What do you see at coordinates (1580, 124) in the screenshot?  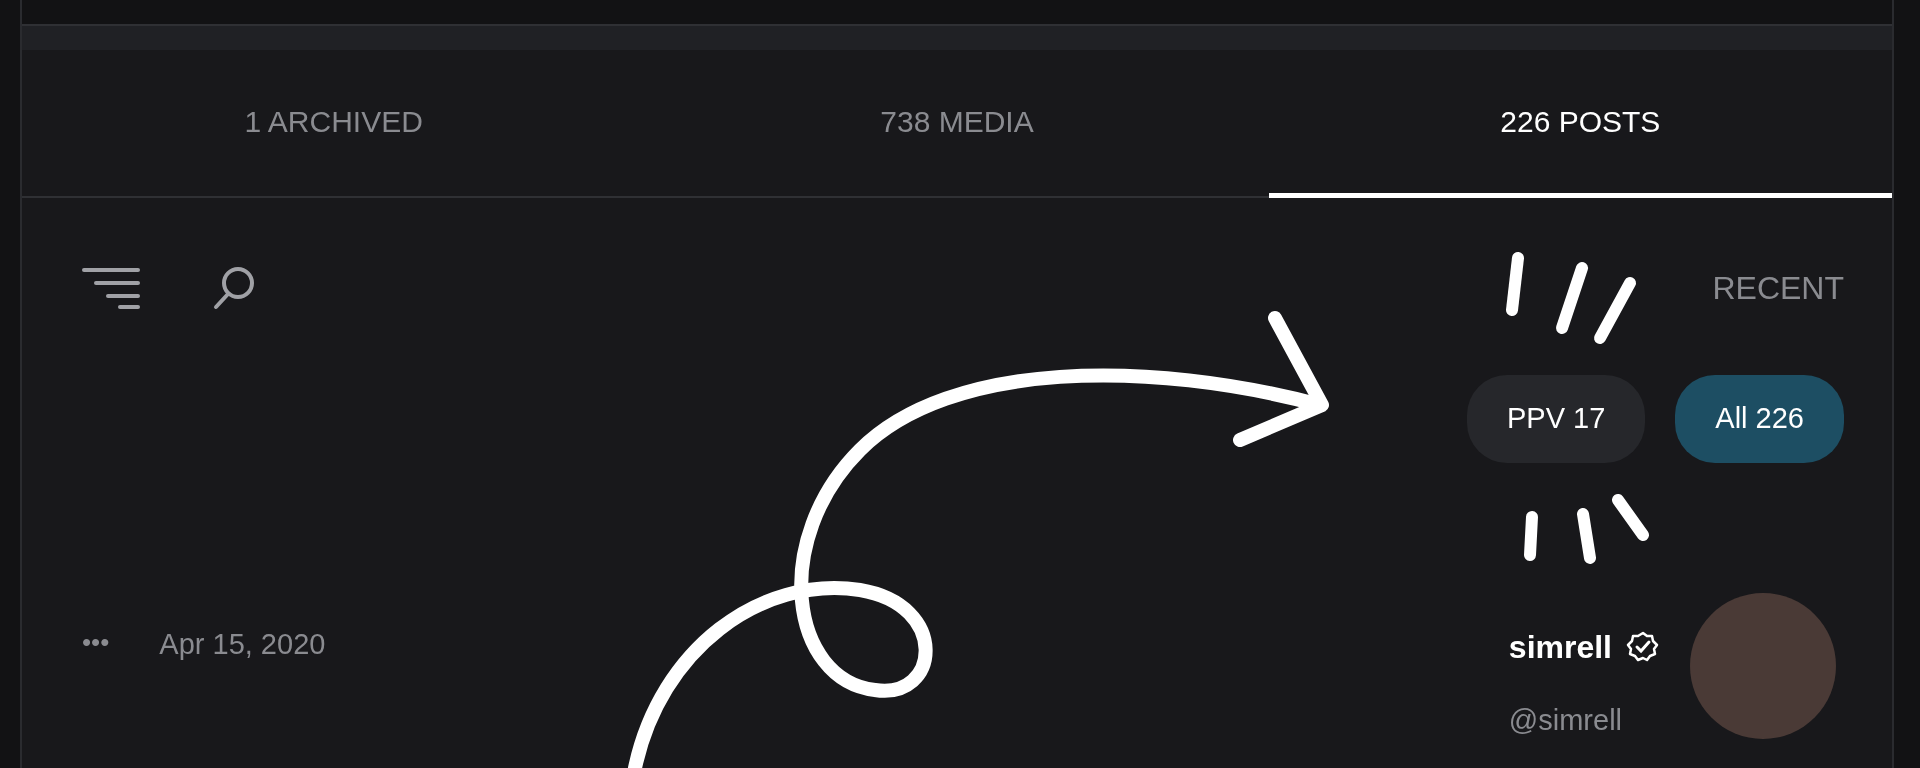 I see `profile-tab: 226 POSTS` at bounding box center [1580, 124].